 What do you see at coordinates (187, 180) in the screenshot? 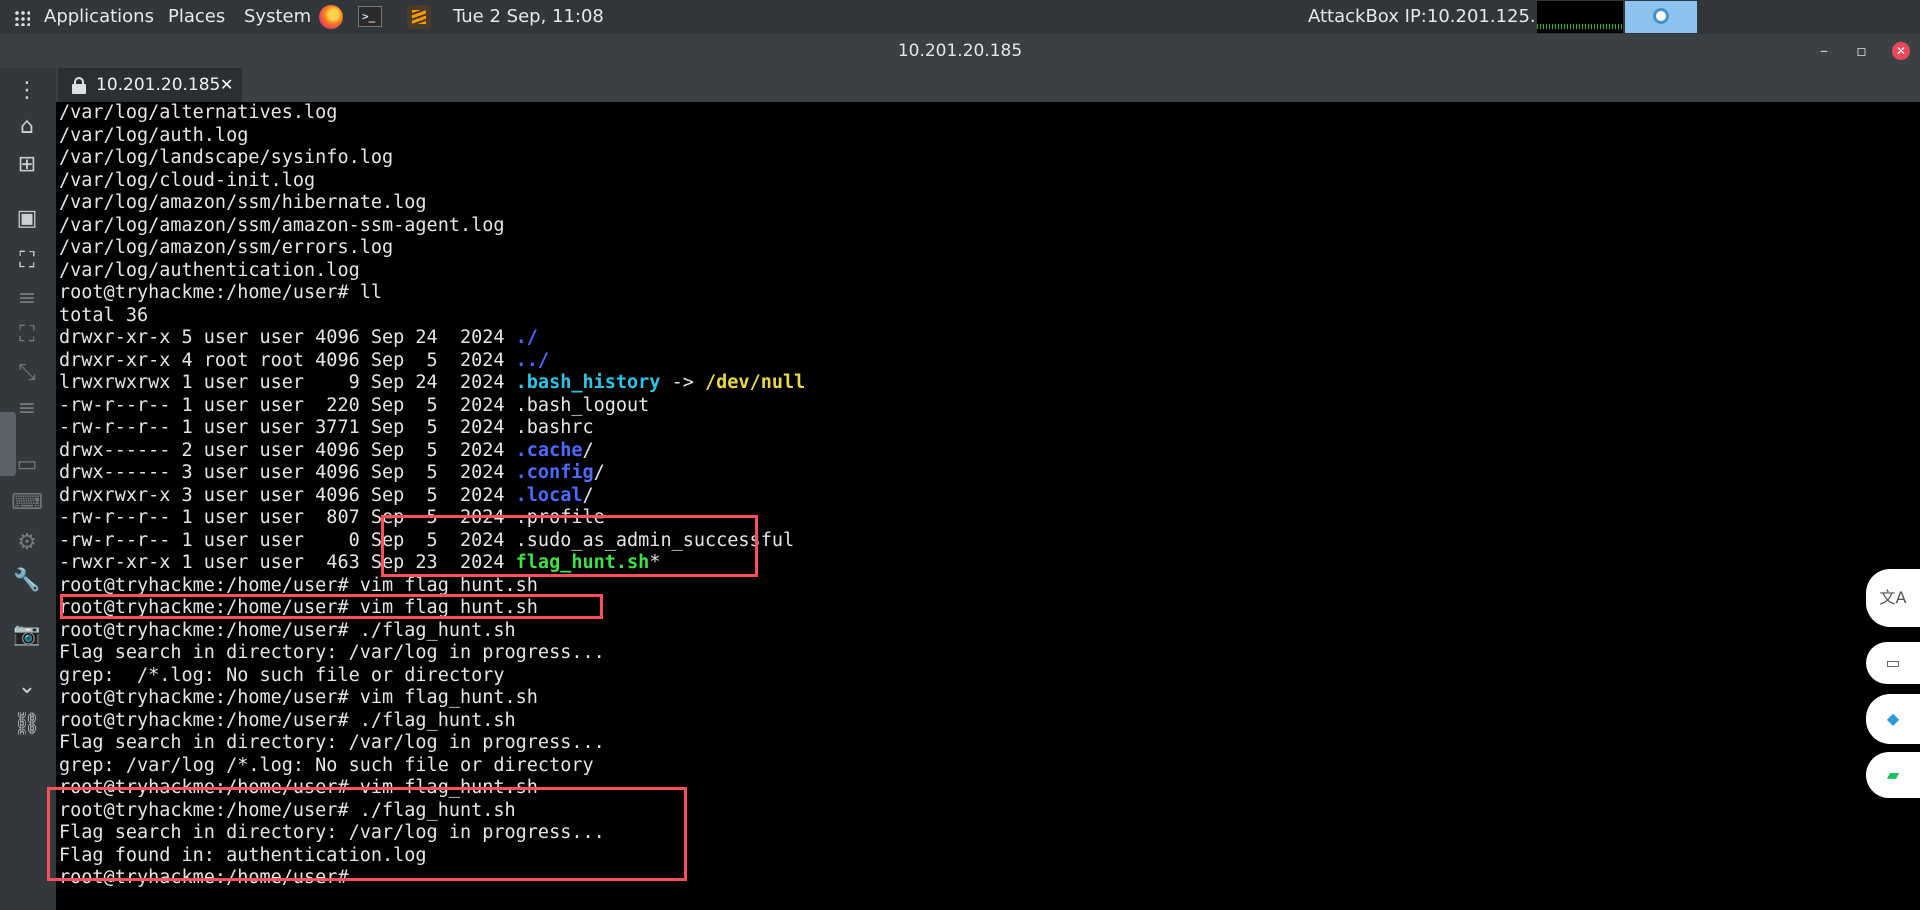
I see `terminal-line: /var/log/cloud-init.log` at bounding box center [187, 180].